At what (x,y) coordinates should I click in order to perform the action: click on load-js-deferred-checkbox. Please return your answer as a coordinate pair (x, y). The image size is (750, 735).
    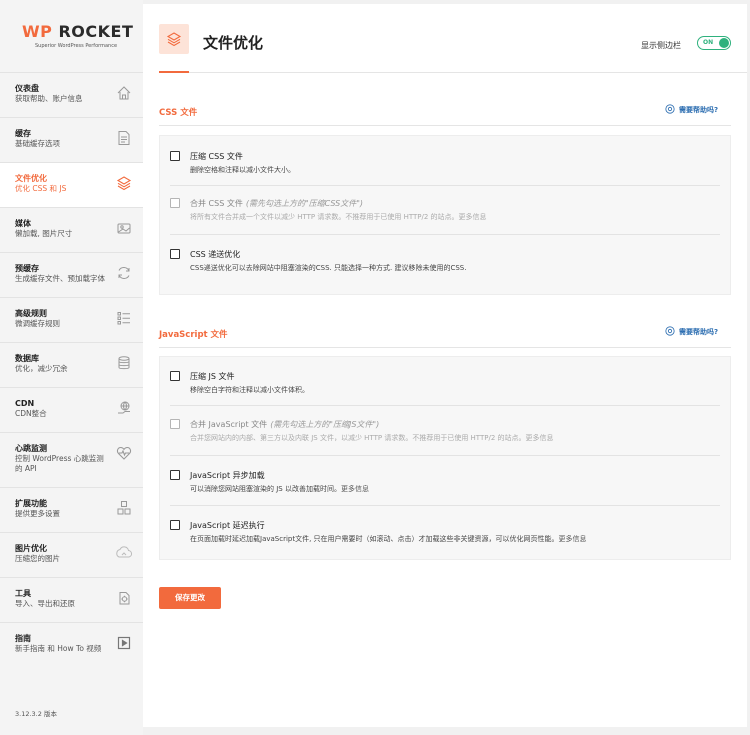
    Looking at the image, I should click on (175, 475).